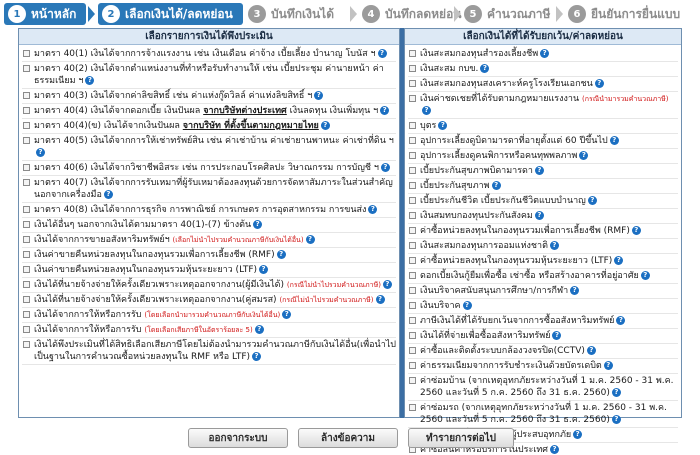  I want to click on list-item: เงินบริจาคสนับสนุนการศึกษา/การกีฬา?, so click(543, 291).